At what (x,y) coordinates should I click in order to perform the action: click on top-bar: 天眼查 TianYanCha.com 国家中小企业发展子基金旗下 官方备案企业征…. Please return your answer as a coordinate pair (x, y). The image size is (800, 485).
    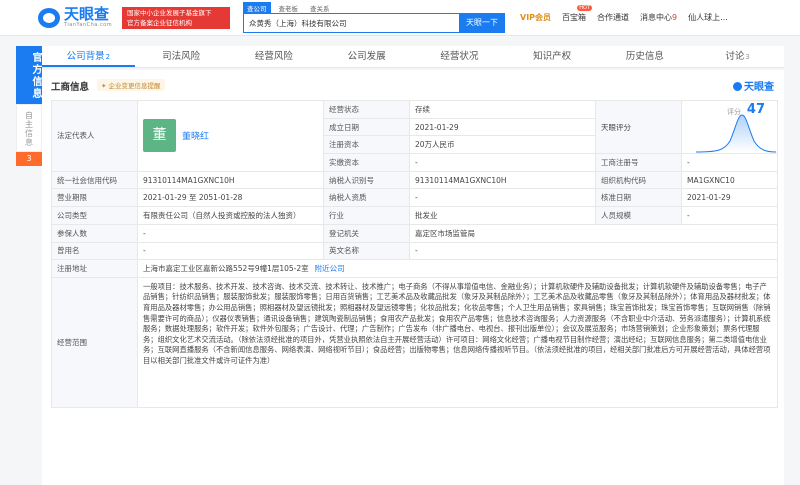
    Looking at the image, I should click on (400, 18).